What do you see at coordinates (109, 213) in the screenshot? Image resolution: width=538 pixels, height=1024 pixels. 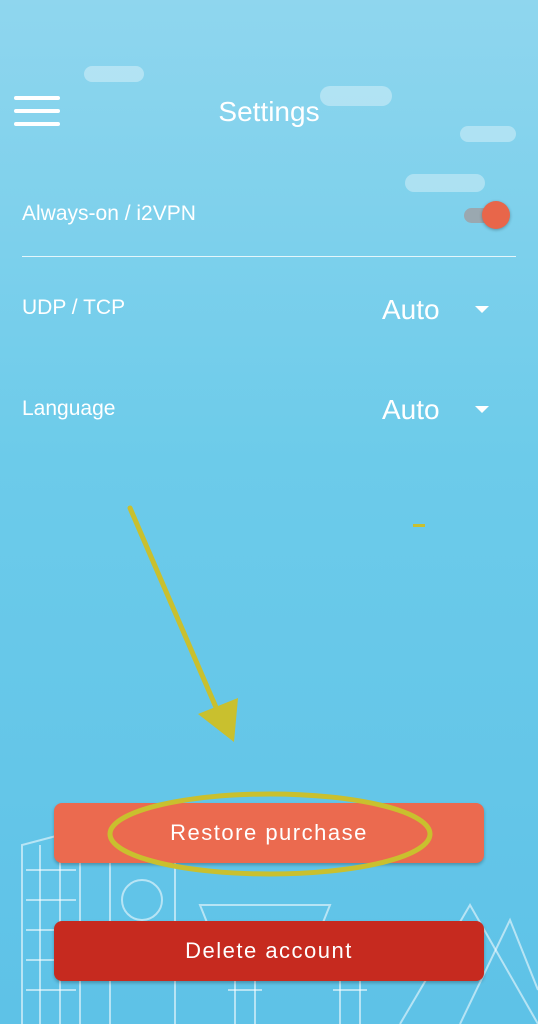 I see `always-on-label: Always-on / i2VPN` at bounding box center [109, 213].